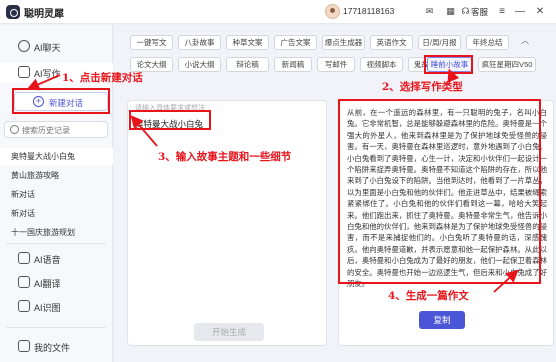 The height and width of the screenshot is (362, 556). I want to click on annotation-step-1: 1、点击新建对话, so click(102, 78).